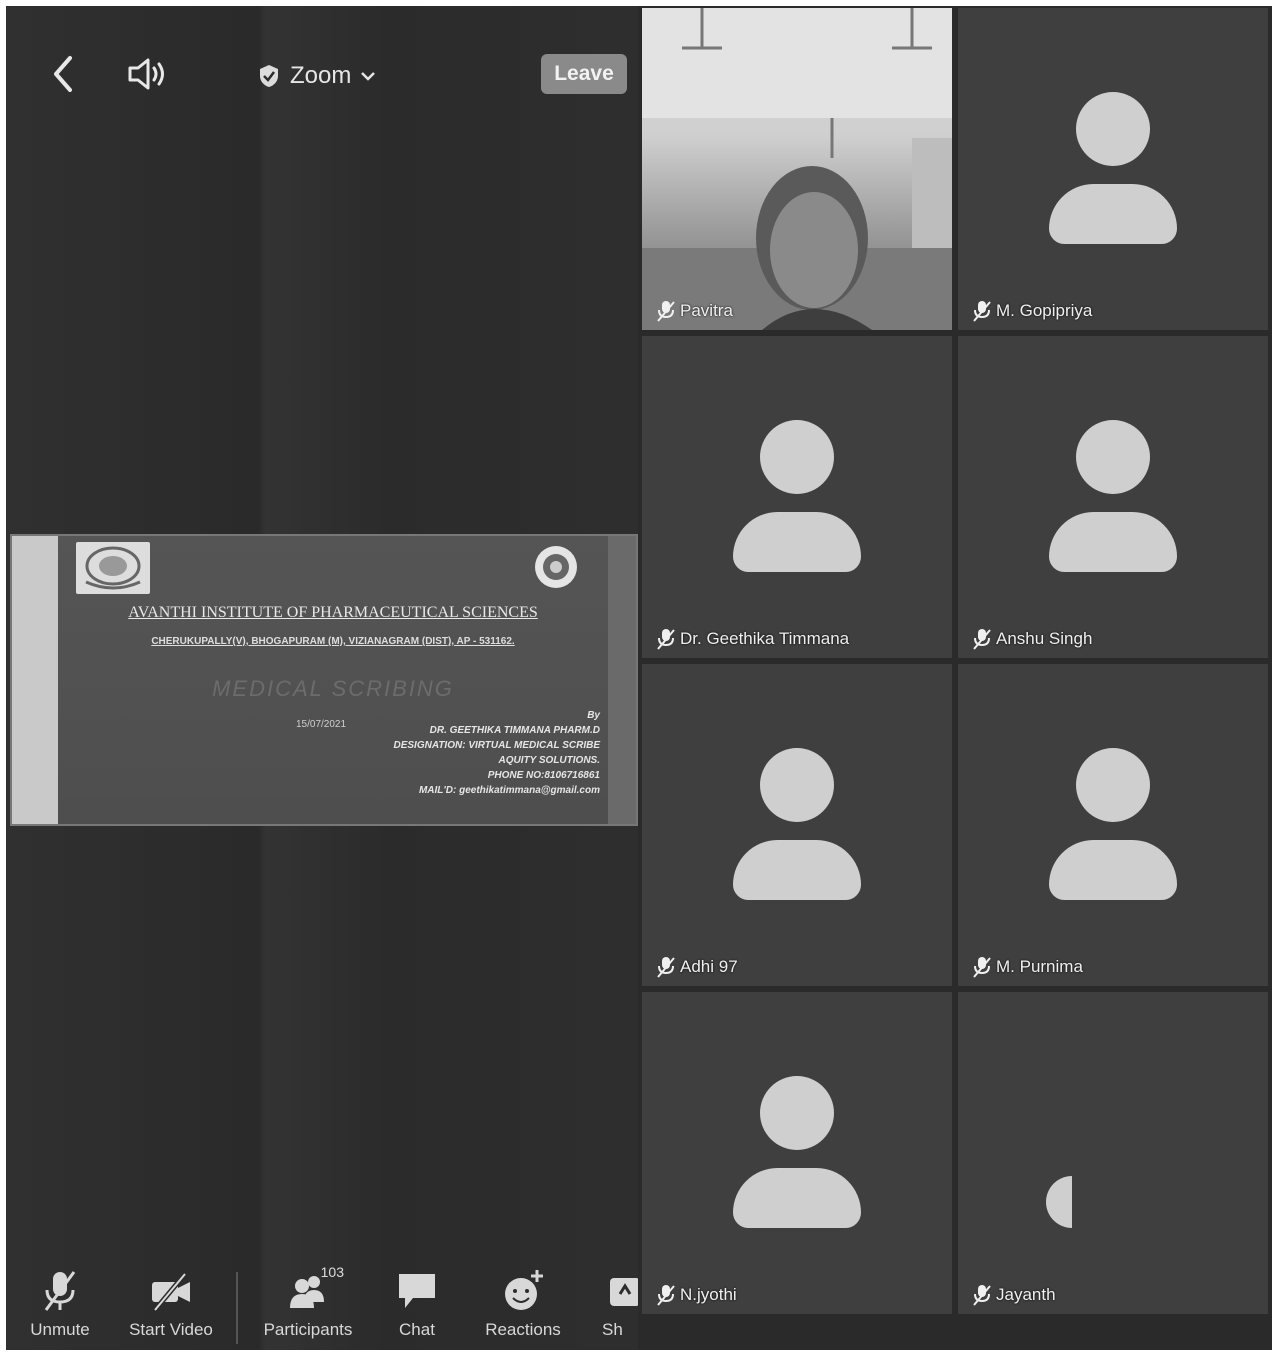  What do you see at coordinates (497, 745) in the screenshot?
I see `slide-by-line: DESIGNATION: VIRTUAL MEDICAL SCRIBE` at bounding box center [497, 745].